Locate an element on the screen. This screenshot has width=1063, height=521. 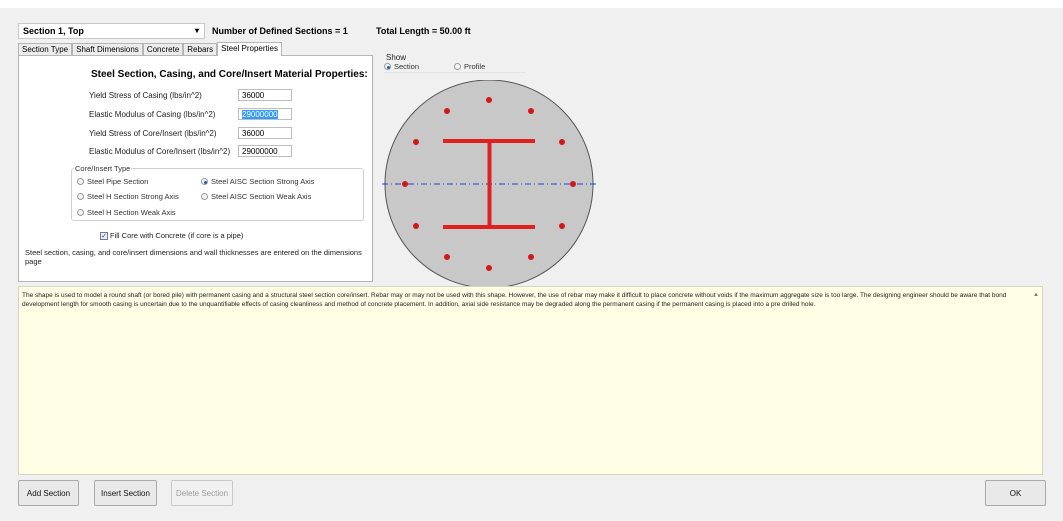
yield-core-label: Yield Stress of Core/Insert (lbs/in^2) is located at coordinates (153, 133).